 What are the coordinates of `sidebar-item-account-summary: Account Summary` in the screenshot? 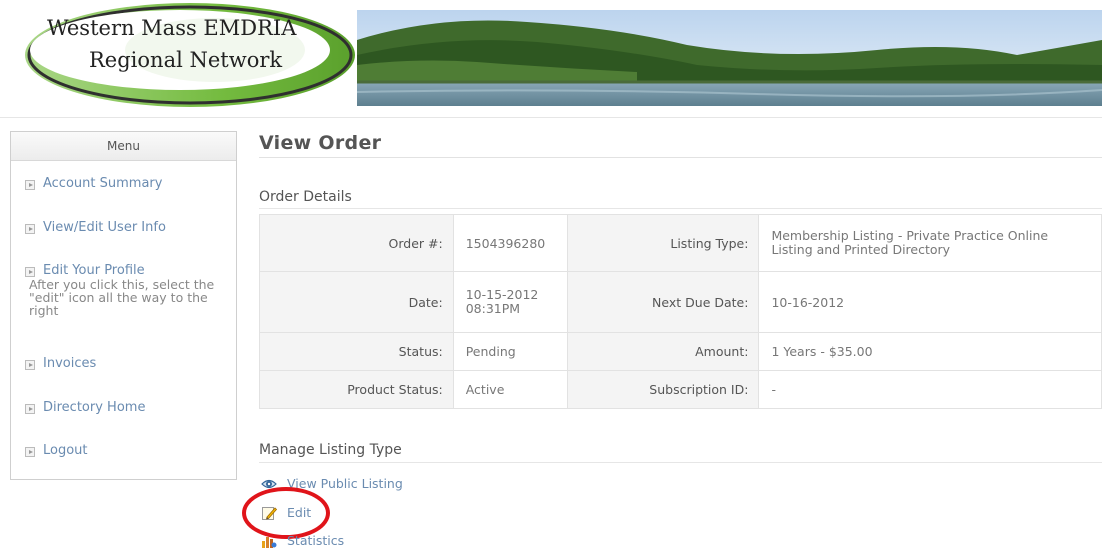 It's located at (93, 184).